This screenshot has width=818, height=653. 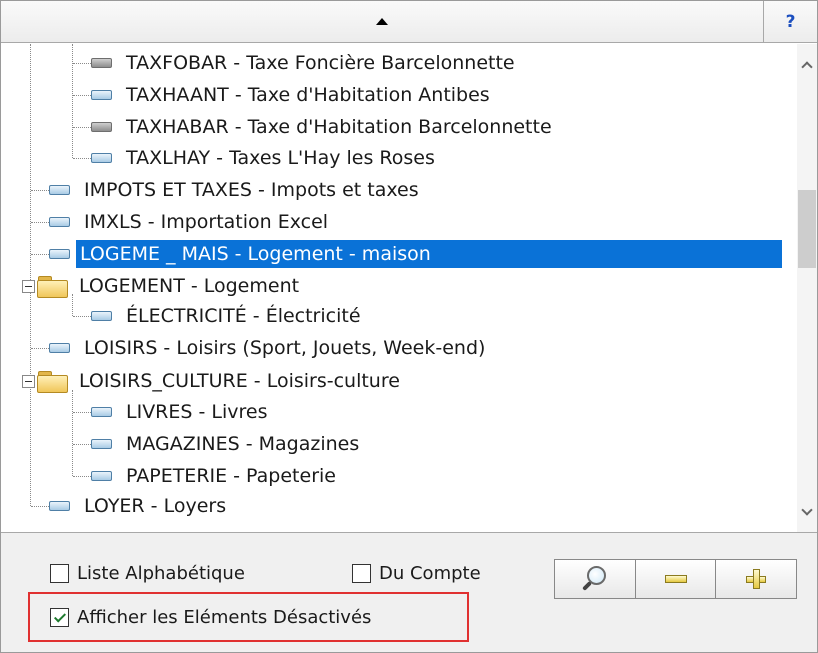 I want to click on chevron-up-icon, so click(x=807, y=66).